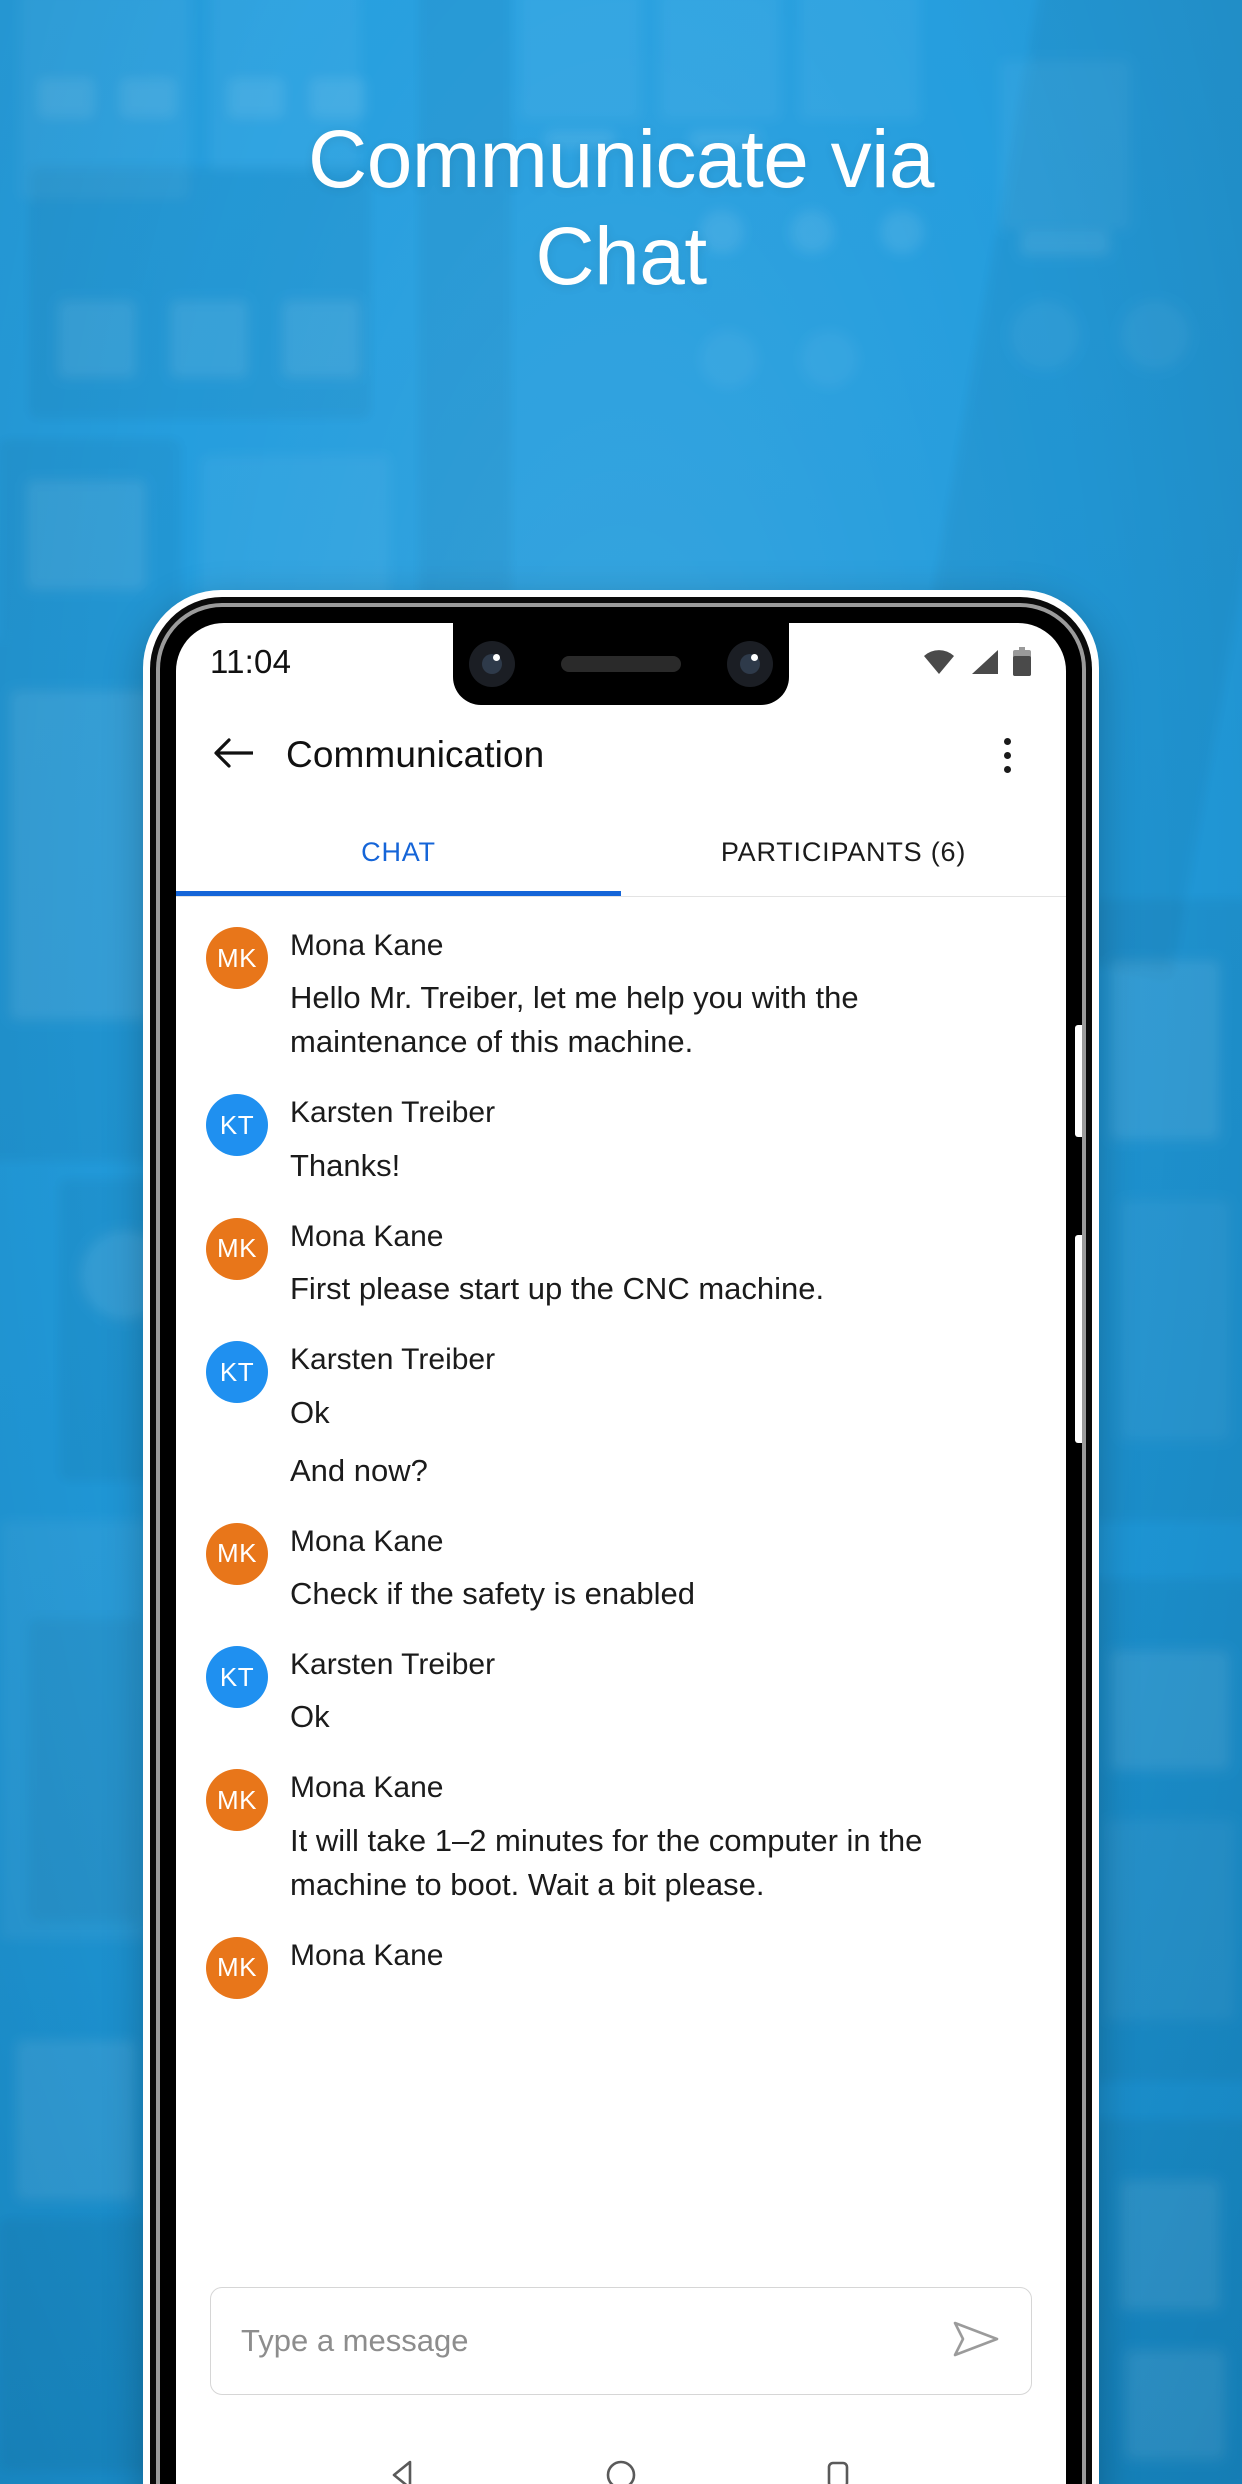 The height and width of the screenshot is (2484, 1242). I want to click on status-icons, so click(977, 662).